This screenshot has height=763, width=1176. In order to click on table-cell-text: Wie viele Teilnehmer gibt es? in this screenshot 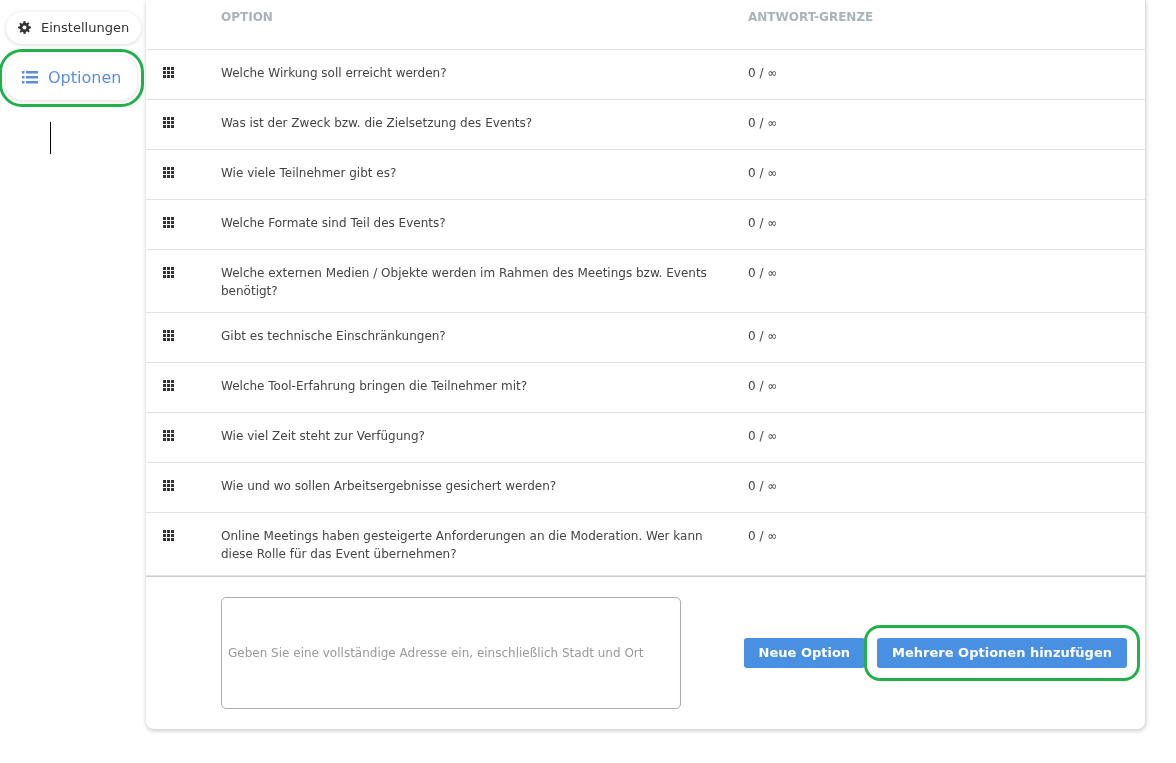, I will do `click(309, 173)`.